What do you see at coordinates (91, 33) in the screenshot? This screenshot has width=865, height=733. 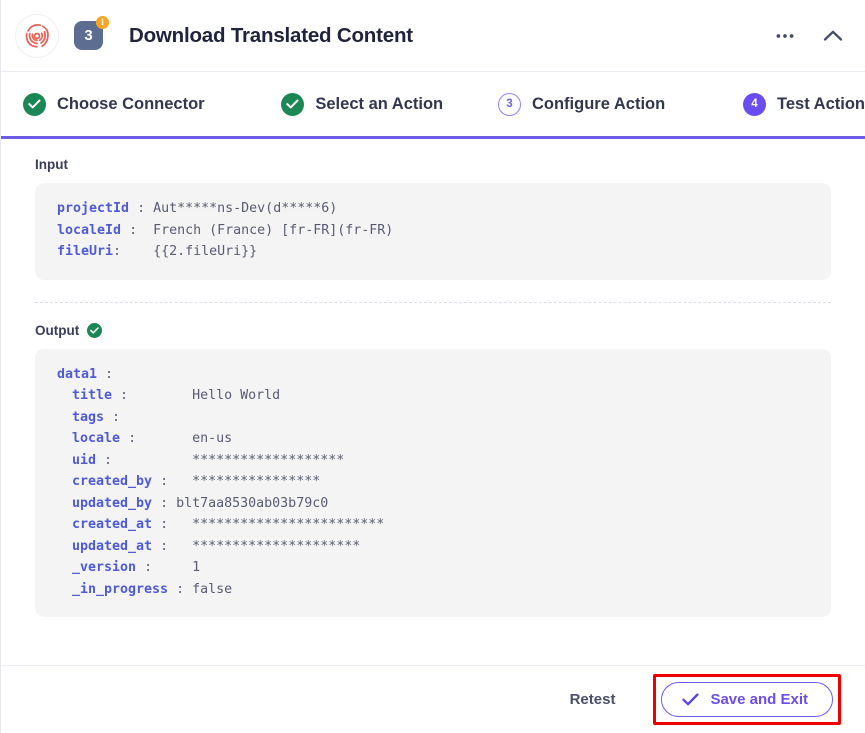 I see `step-number-badge: 3 i` at bounding box center [91, 33].